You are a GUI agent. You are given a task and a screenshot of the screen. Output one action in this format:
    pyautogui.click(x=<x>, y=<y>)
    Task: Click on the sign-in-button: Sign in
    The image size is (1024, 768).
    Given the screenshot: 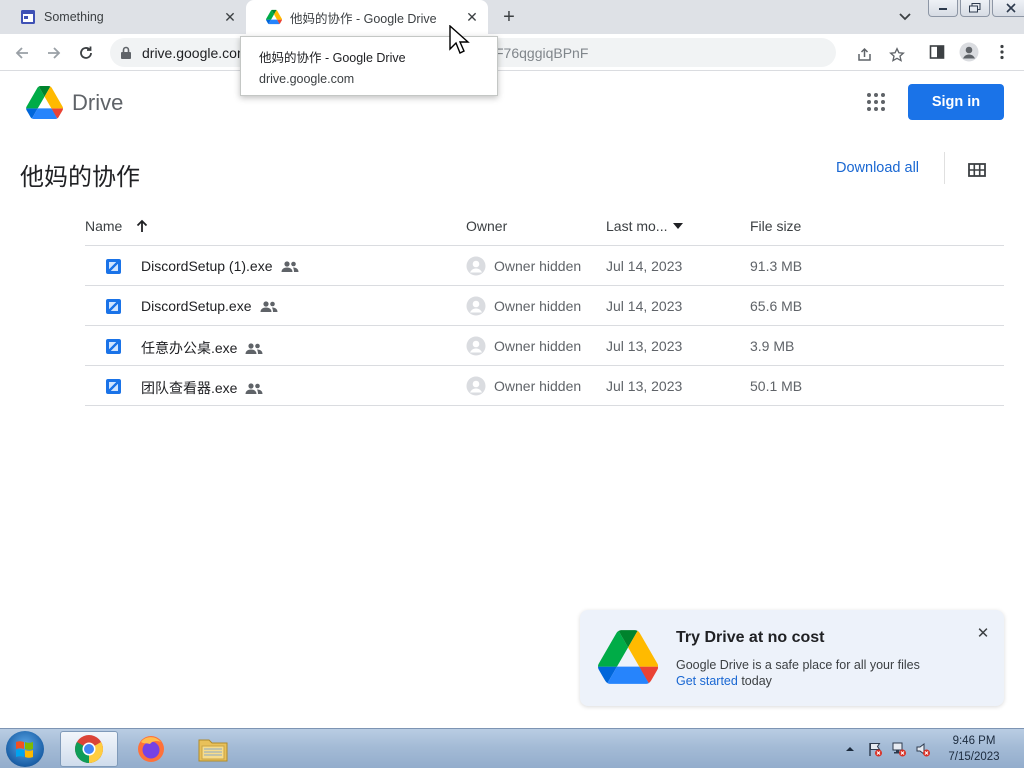 What is the action you would take?
    pyautogui.click(x=956, y=102)
    